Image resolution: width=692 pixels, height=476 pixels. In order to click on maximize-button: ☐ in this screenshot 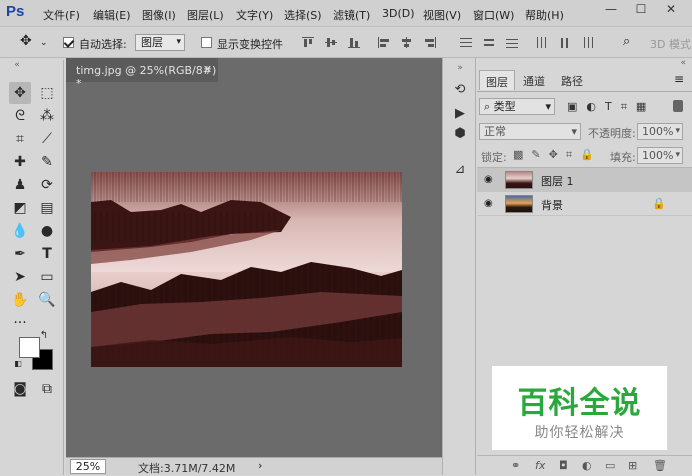, I will do `click(641, 10)`.